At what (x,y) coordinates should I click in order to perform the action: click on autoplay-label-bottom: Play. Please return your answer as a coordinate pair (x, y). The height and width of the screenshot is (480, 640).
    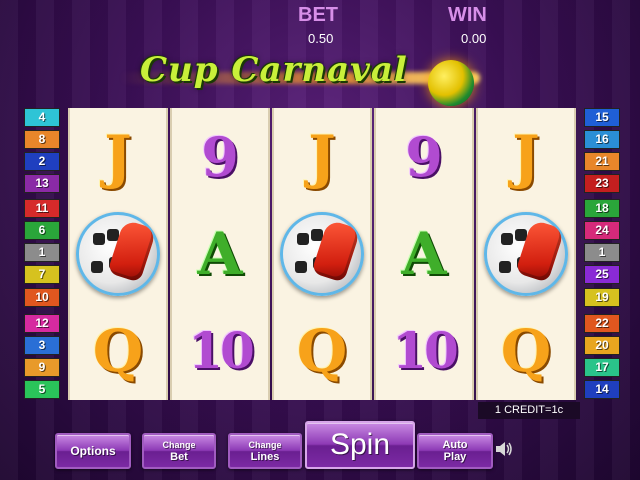
    Looking at the image, I should click on (455, 457).